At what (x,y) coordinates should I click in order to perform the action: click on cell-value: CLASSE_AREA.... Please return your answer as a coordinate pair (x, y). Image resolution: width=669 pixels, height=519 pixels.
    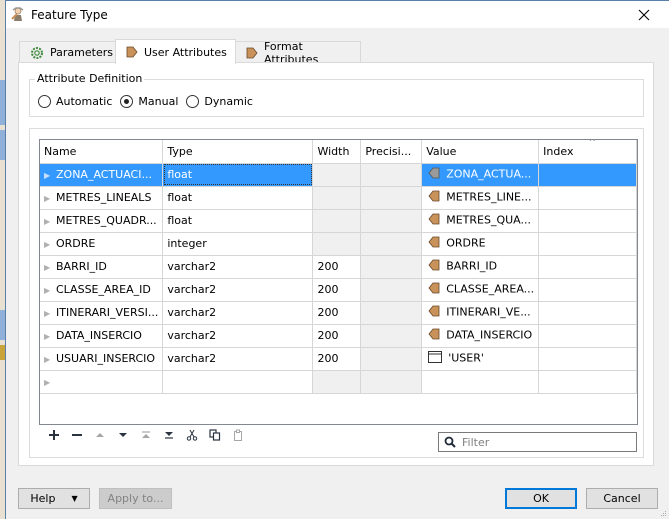
    Looking at the image, I should click on (480, 290).